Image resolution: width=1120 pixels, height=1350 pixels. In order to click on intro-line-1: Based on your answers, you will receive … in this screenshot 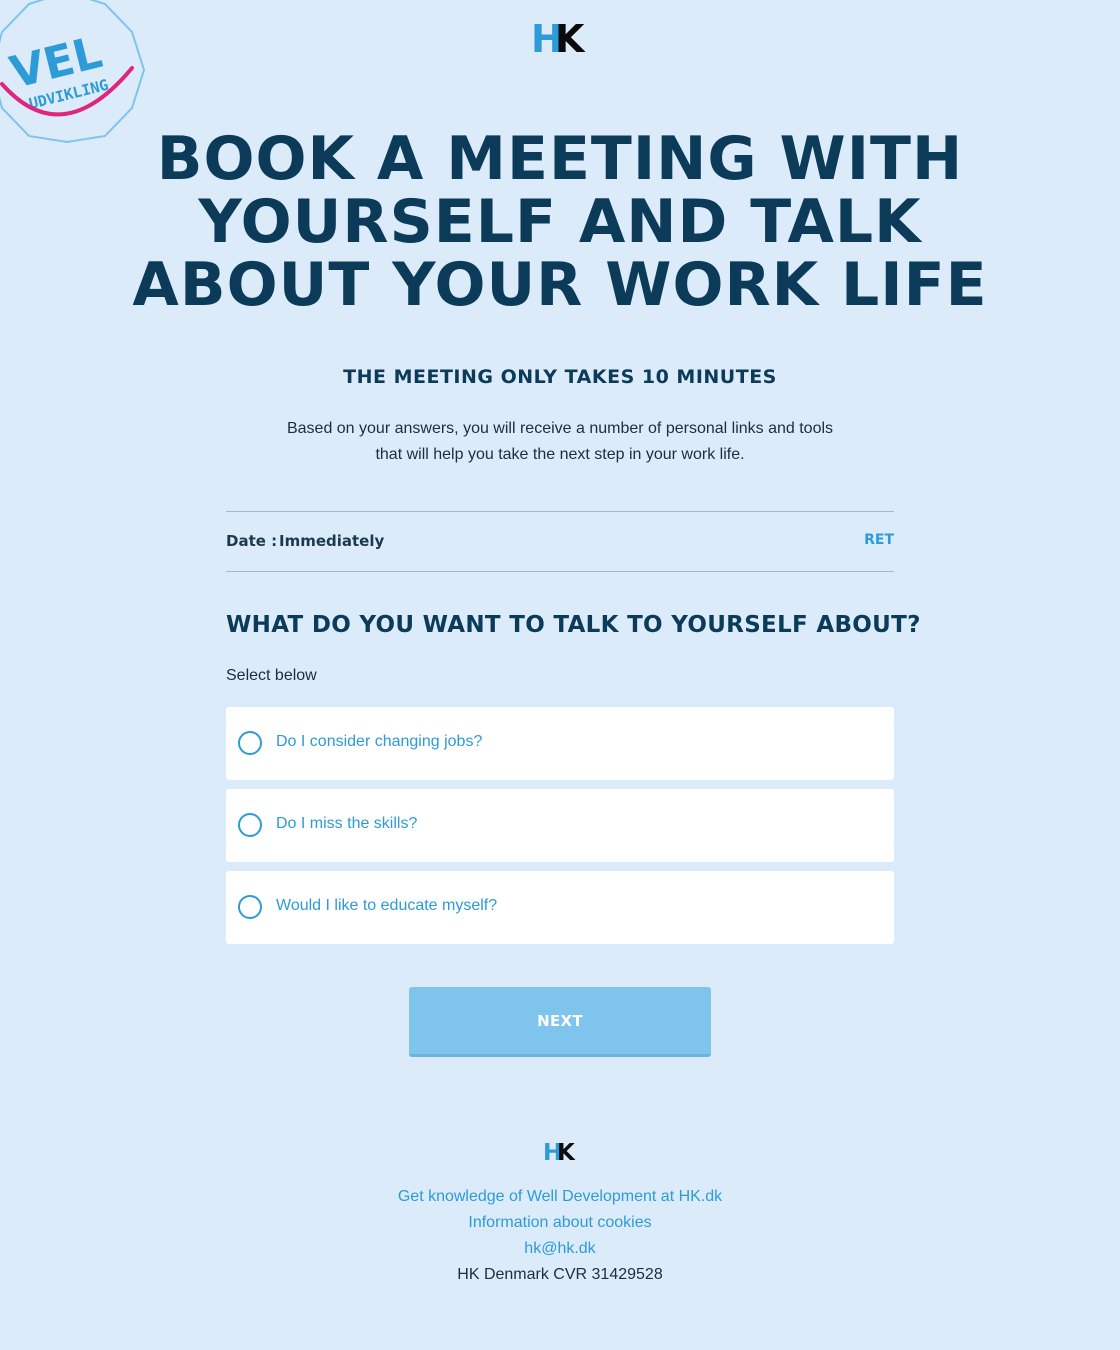, I will do `click(560, 428)`.